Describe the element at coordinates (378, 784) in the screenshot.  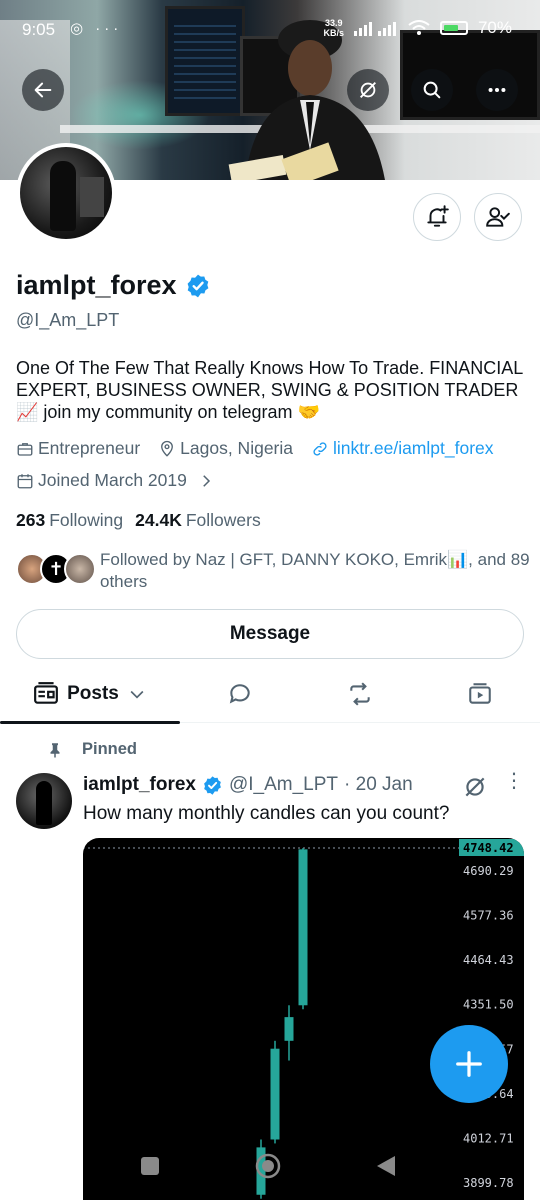
I see `post-date: · 20 Jan` at that location.